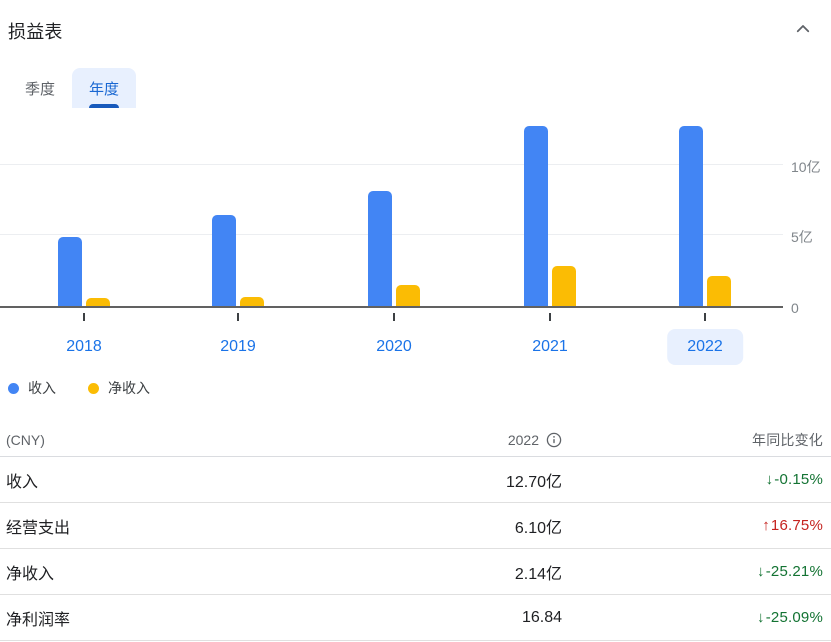  I want to click on chevron-up-icon, so click(803, 31).